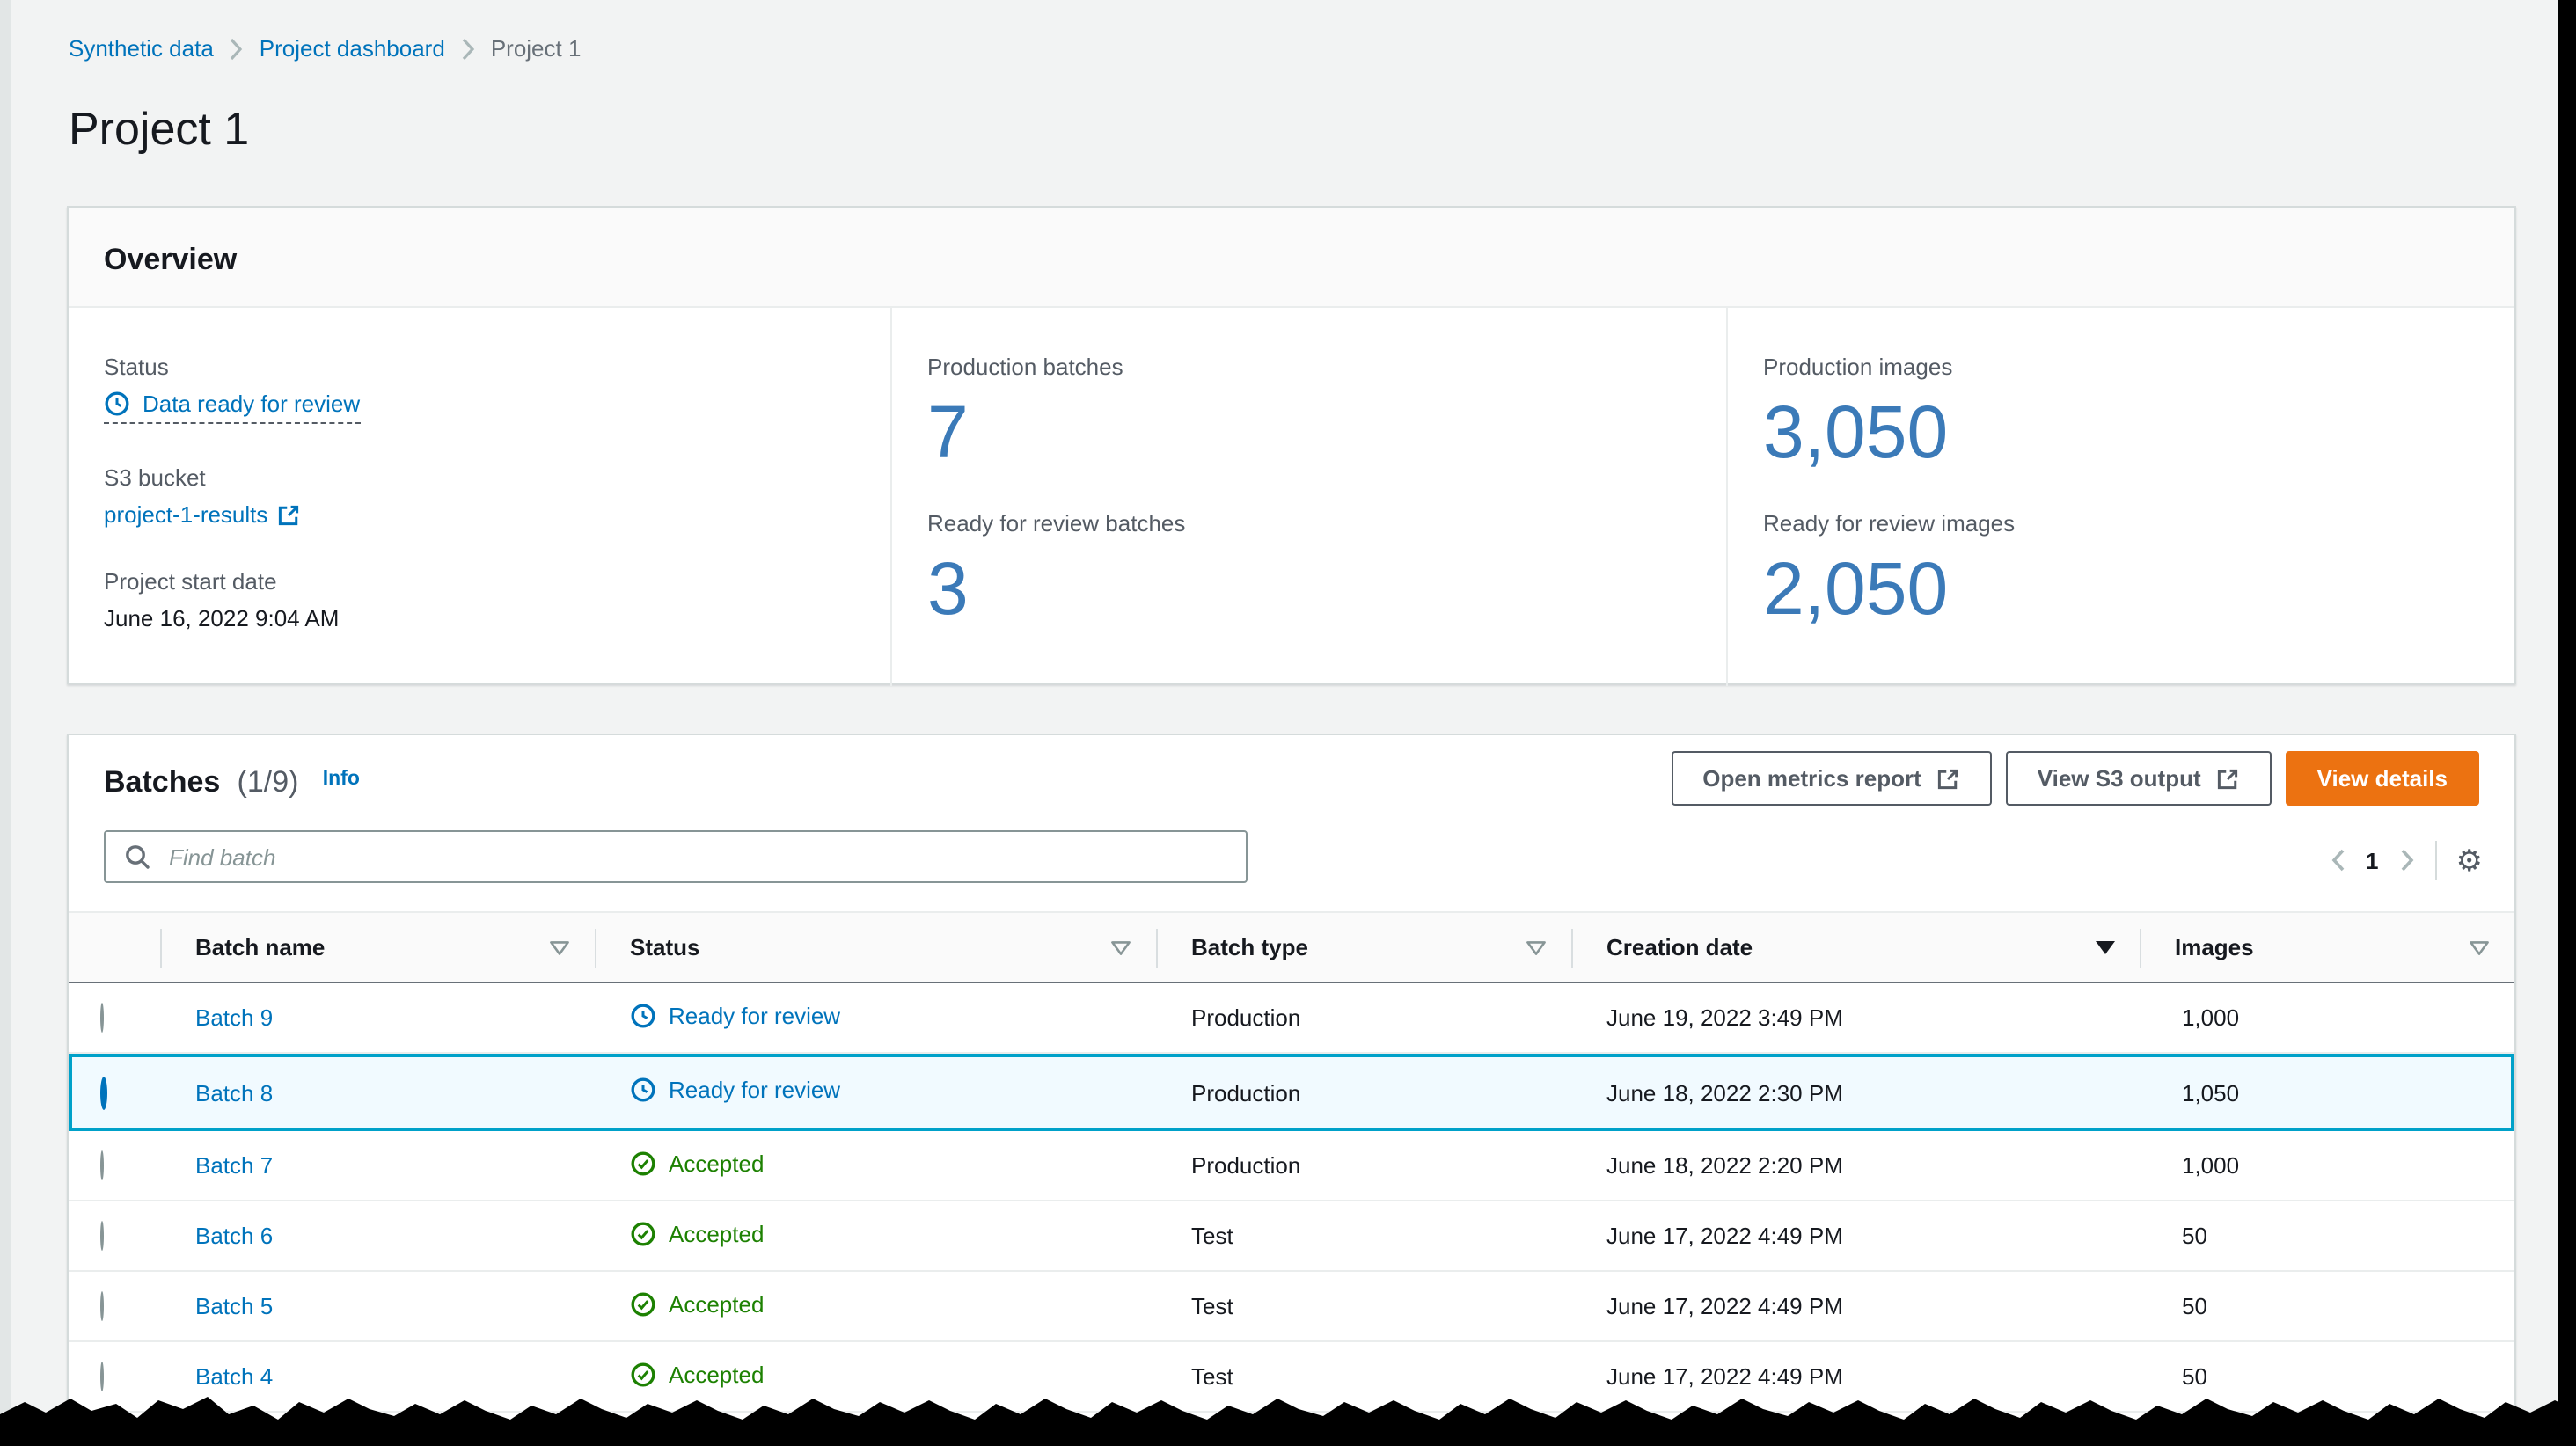 The image size is (2576, 1446). What do you see at coordinates (1855, 947) in the screenshot?
I see `column-header-creation-date: Creation date` at bounding box center [1855, 947].